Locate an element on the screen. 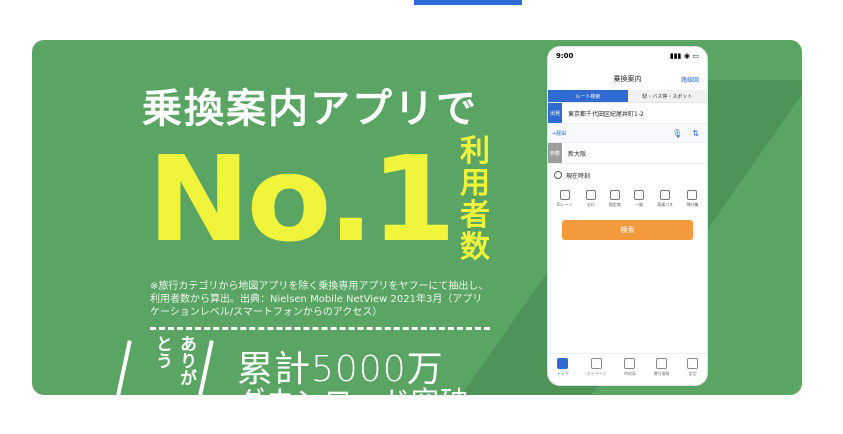 This screenshot has width=843, height=434. banner-headline: 乗換案内アプリで is located at coordinates (310, 109).